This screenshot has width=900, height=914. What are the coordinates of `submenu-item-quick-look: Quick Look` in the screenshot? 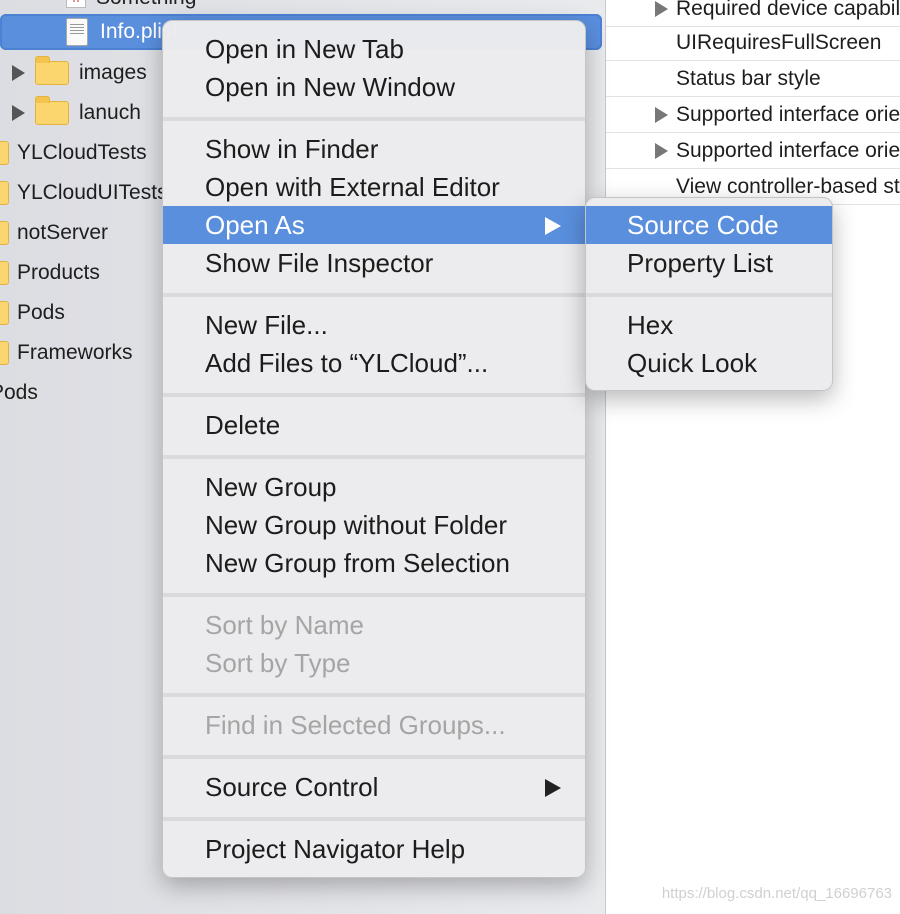 It's located at (709, 363).